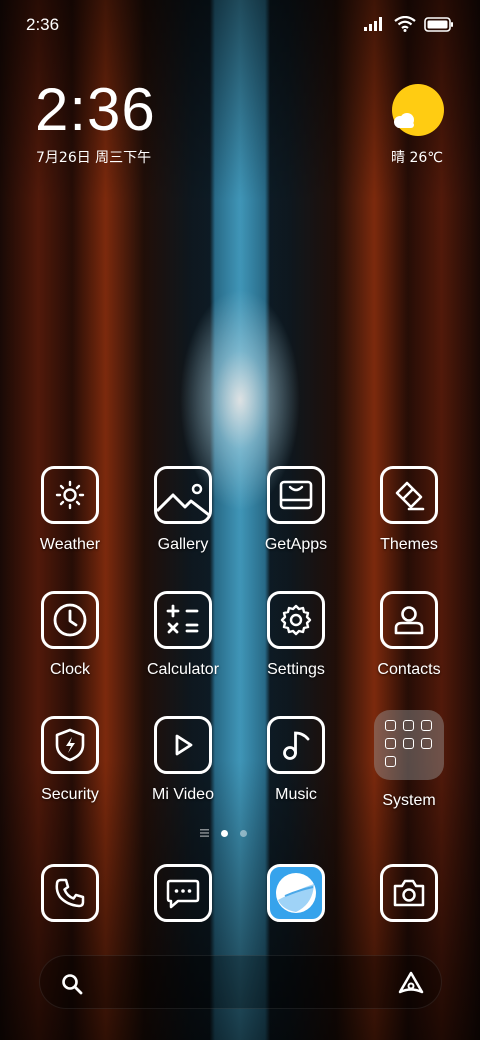 Image resolution: width=480 pixels, height=1040 pixels. What do you see at coordinates (296, 620) in the screenshot?
I see `gear-icon` at bounding box center [296, 620].